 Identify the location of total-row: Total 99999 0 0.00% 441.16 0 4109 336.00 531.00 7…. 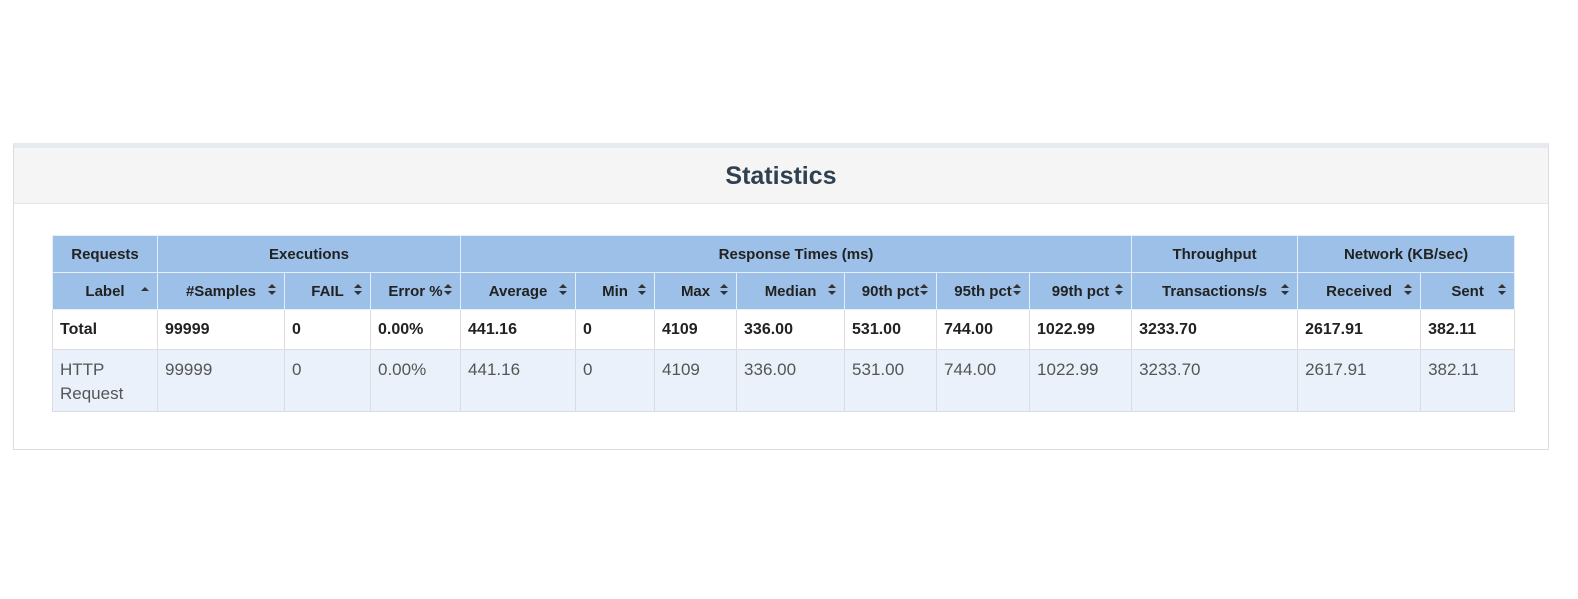
(784, 329).